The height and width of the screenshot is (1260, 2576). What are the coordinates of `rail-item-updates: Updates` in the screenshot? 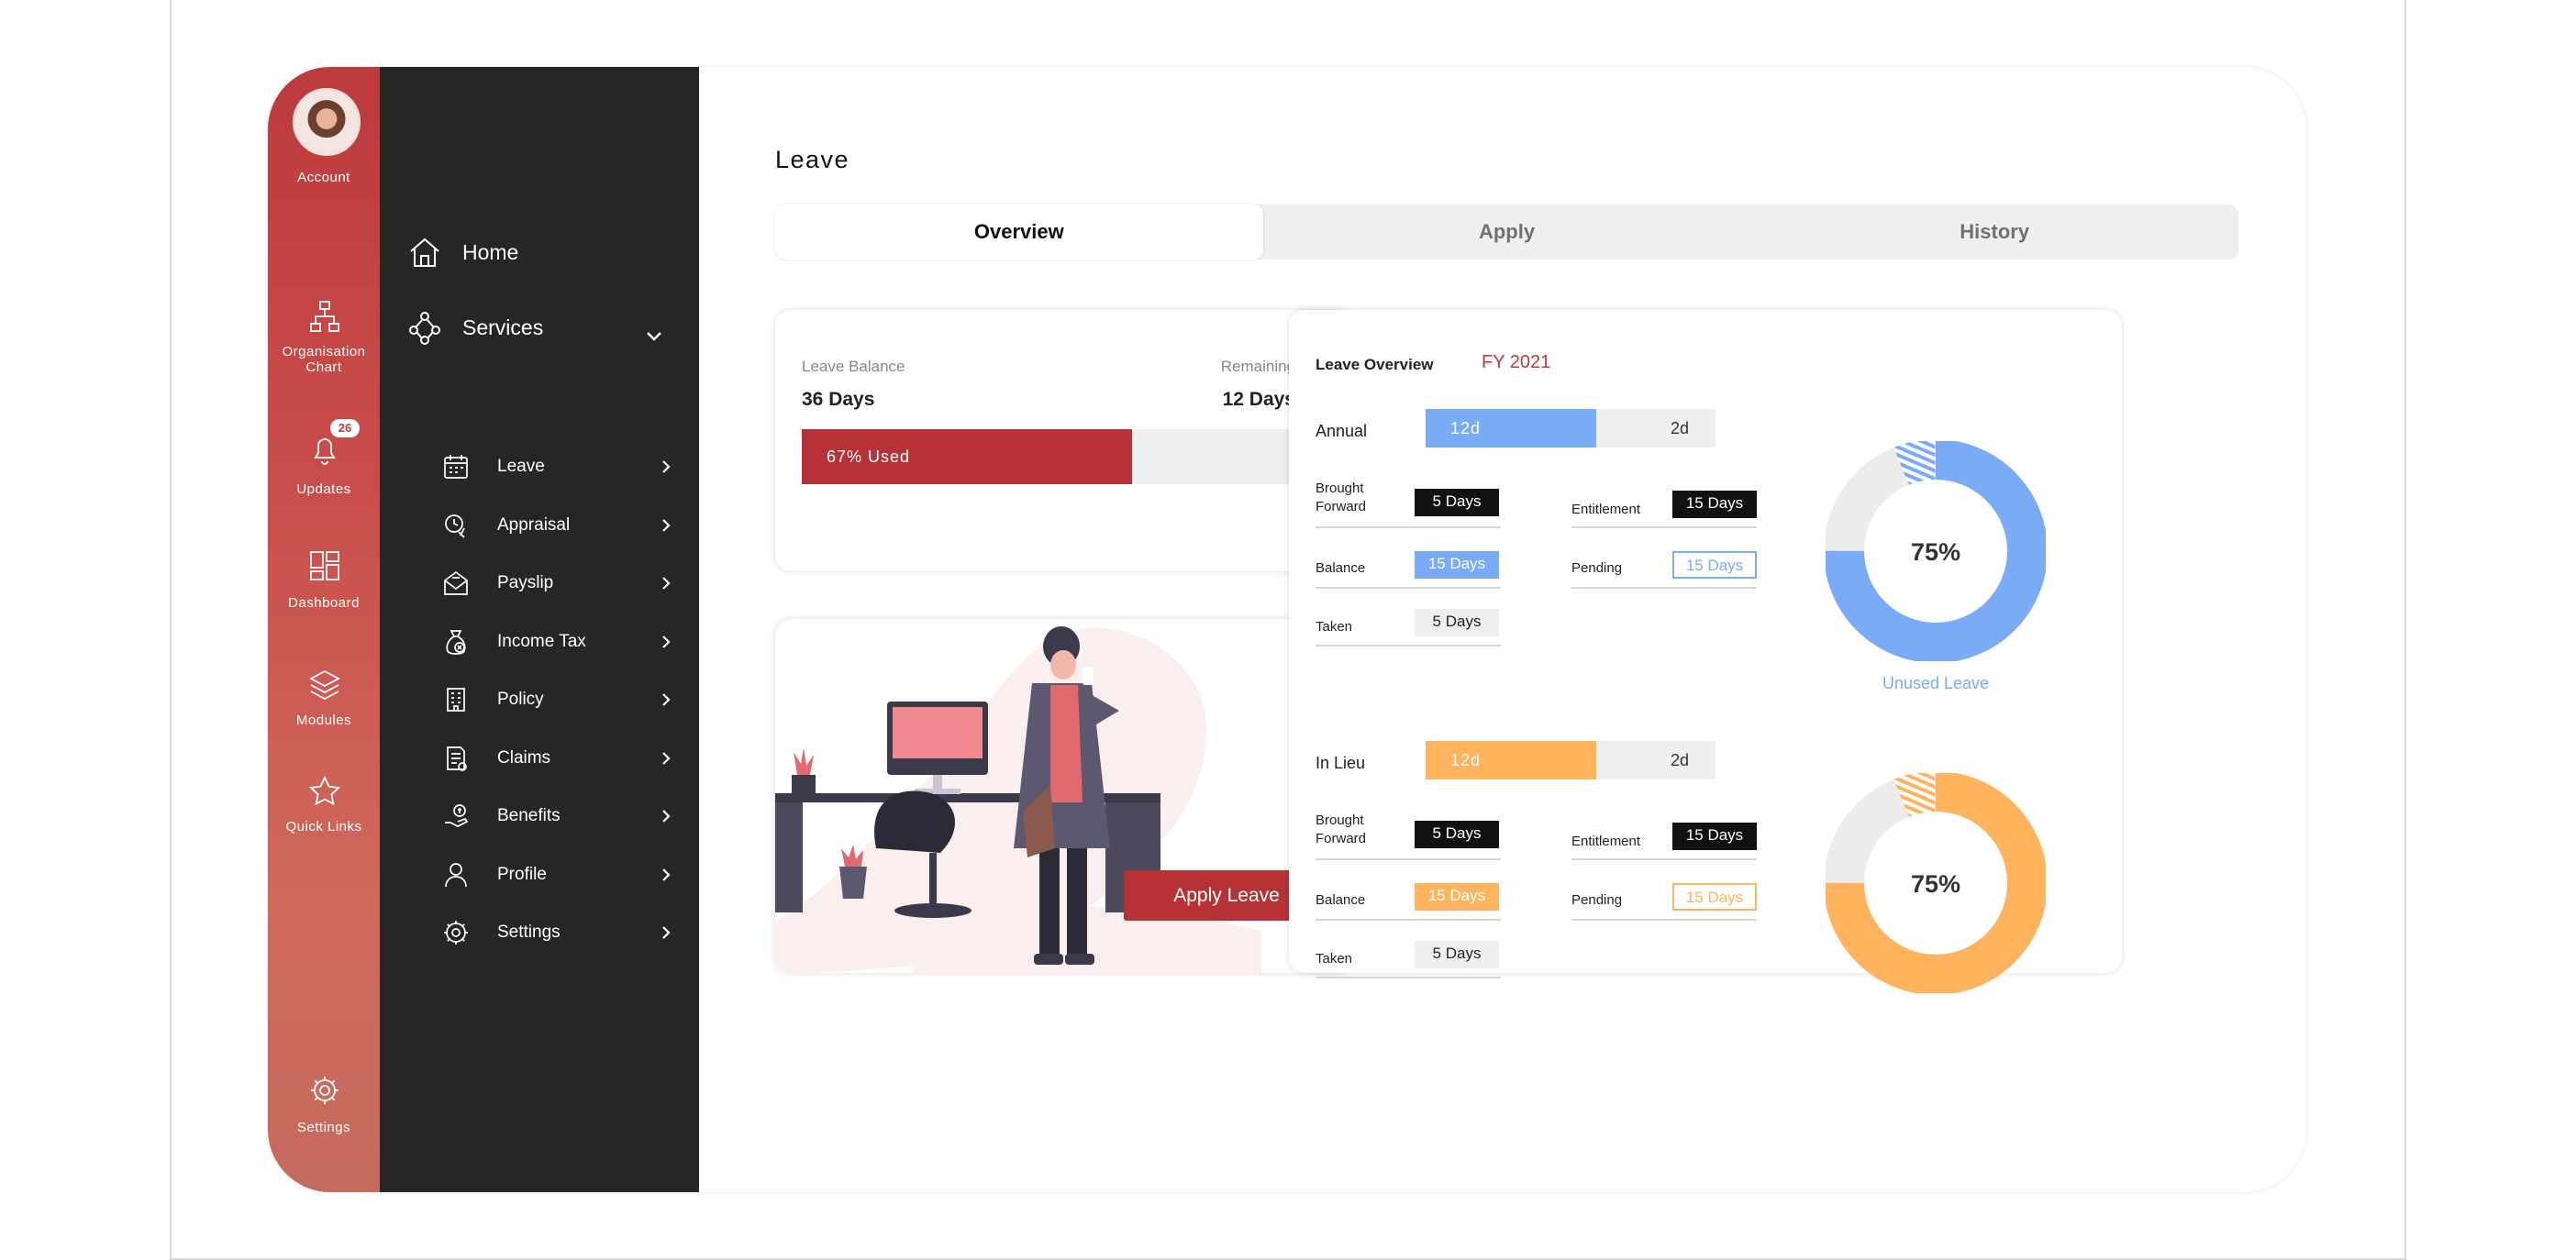 It's located at (324, 489).